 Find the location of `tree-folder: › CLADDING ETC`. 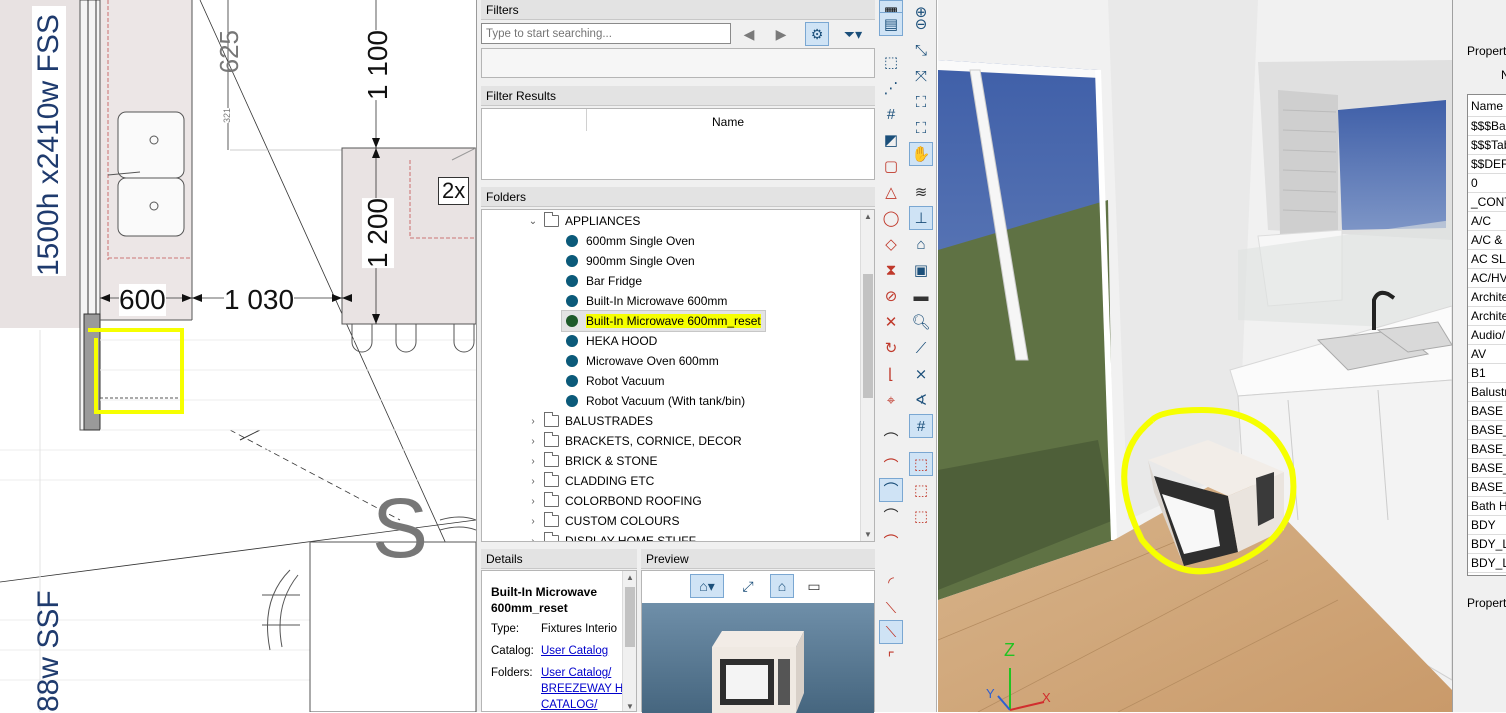

tree-folder: › CLADDING ETC is located at coordinates (590, 481).